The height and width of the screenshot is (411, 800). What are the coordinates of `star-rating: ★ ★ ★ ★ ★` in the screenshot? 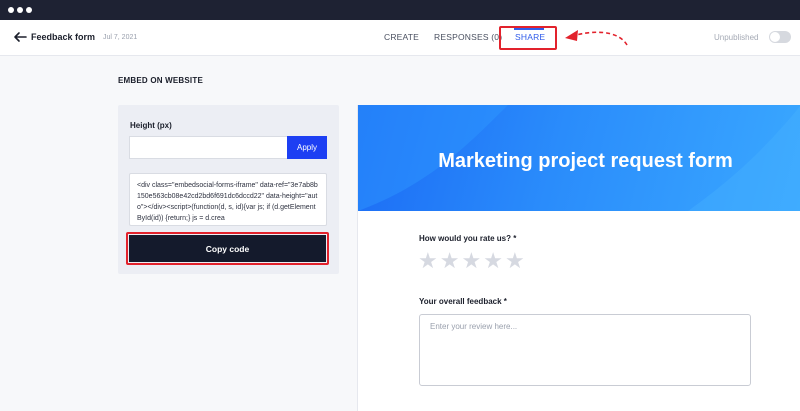 It's located at (471, 261).